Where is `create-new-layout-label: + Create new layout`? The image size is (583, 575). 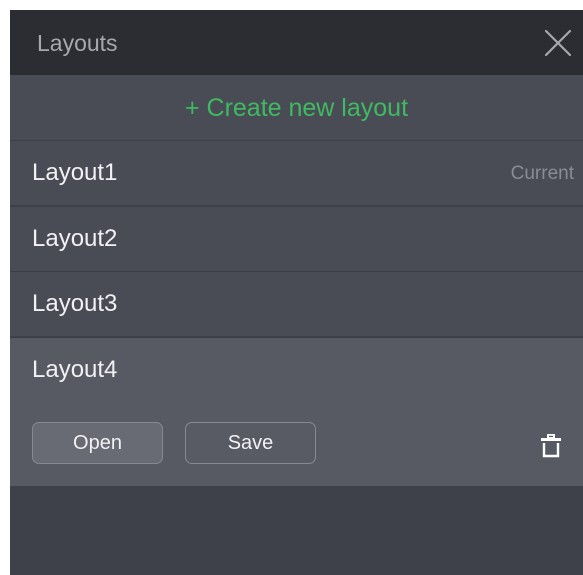
create-new-layout-label: + Create new layout is located at coordinates (296, 108).